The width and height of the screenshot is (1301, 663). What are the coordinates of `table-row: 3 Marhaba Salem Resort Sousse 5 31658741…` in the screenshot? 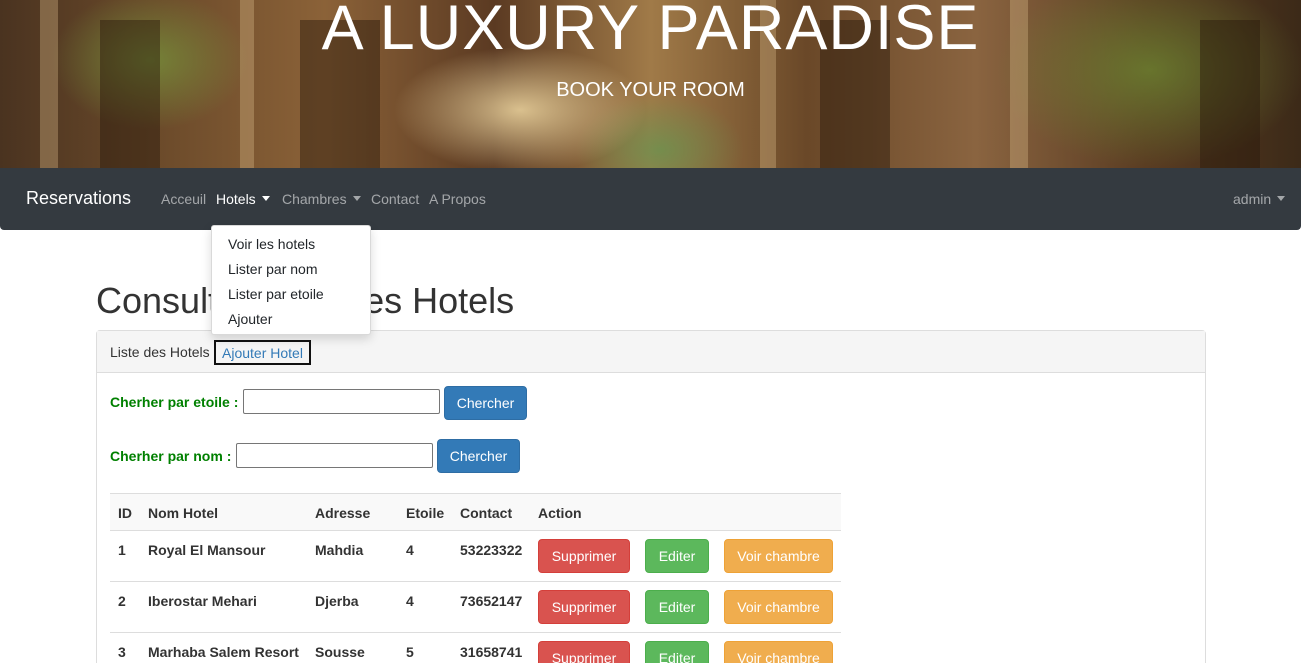 It's located at (475, 647).